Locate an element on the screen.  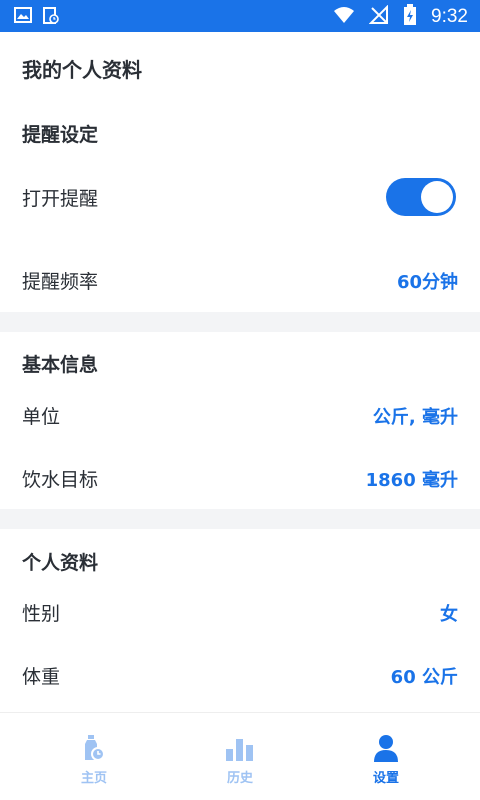
page-title: 我的个人资料 is located at coordinates (82, 70).